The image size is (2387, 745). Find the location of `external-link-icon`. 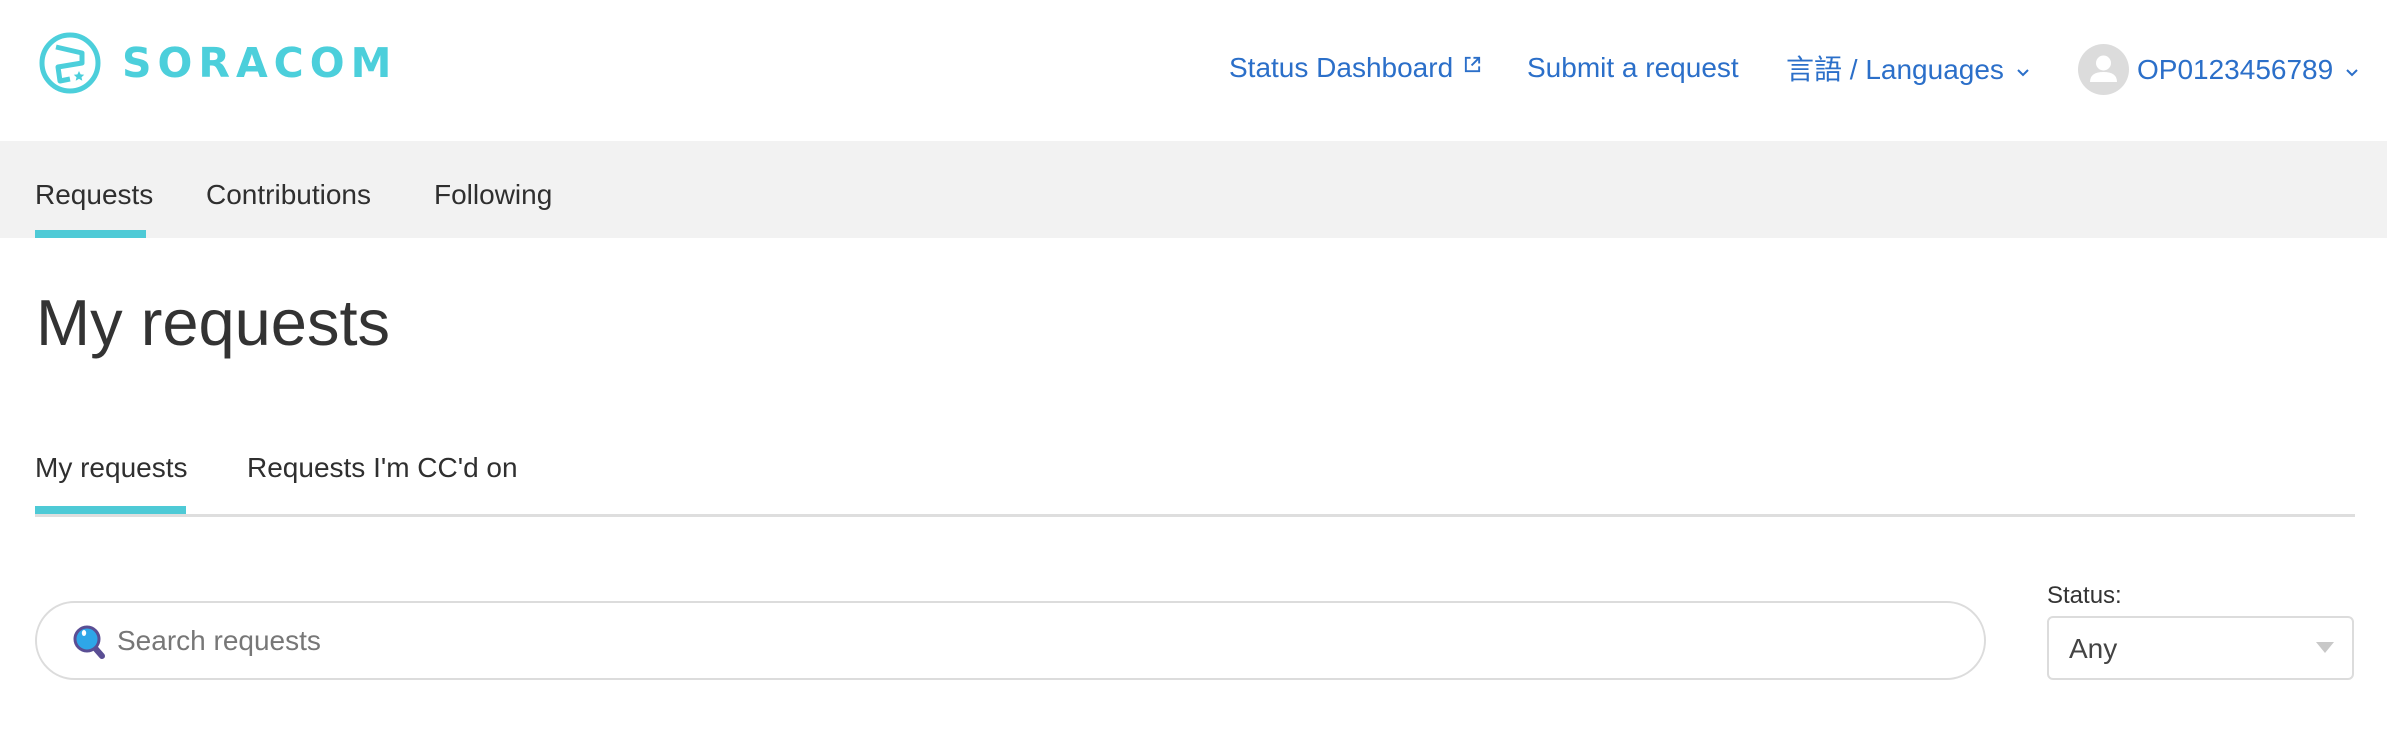

external-link-icon is located at coordinates (1473, 64).